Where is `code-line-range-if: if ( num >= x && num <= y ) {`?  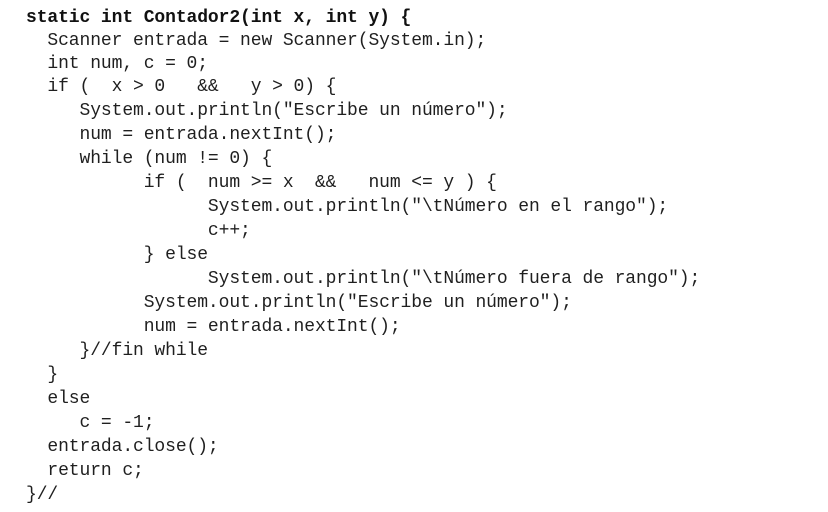
code-line-range-if: if ( num >= x && num <= y ) { is located at coordinates (261, 183).